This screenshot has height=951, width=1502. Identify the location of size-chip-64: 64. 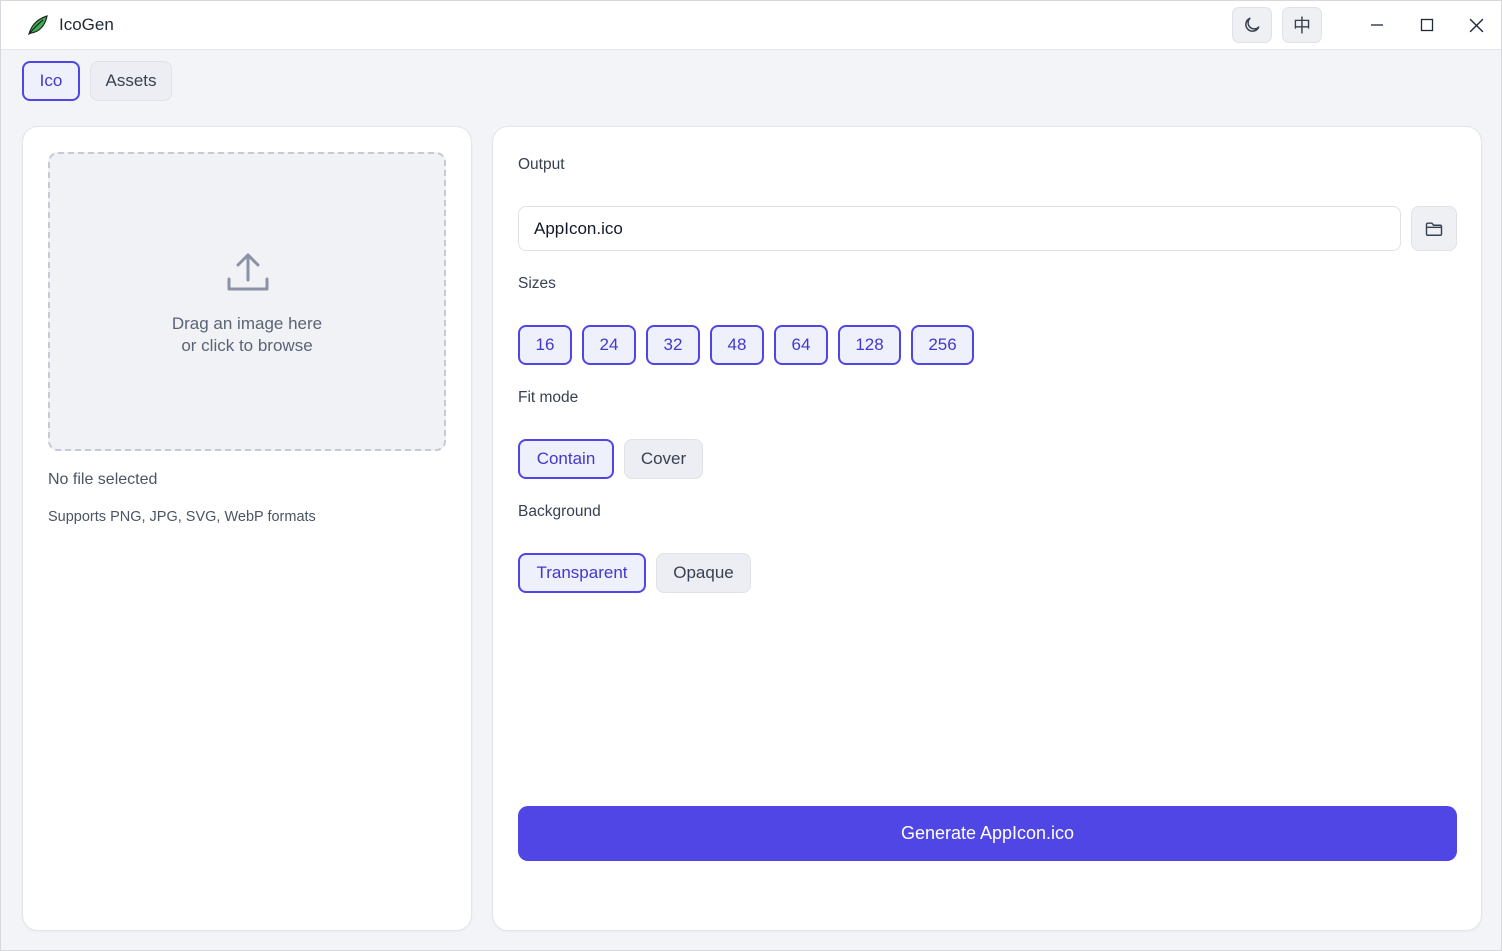
(801, 345).